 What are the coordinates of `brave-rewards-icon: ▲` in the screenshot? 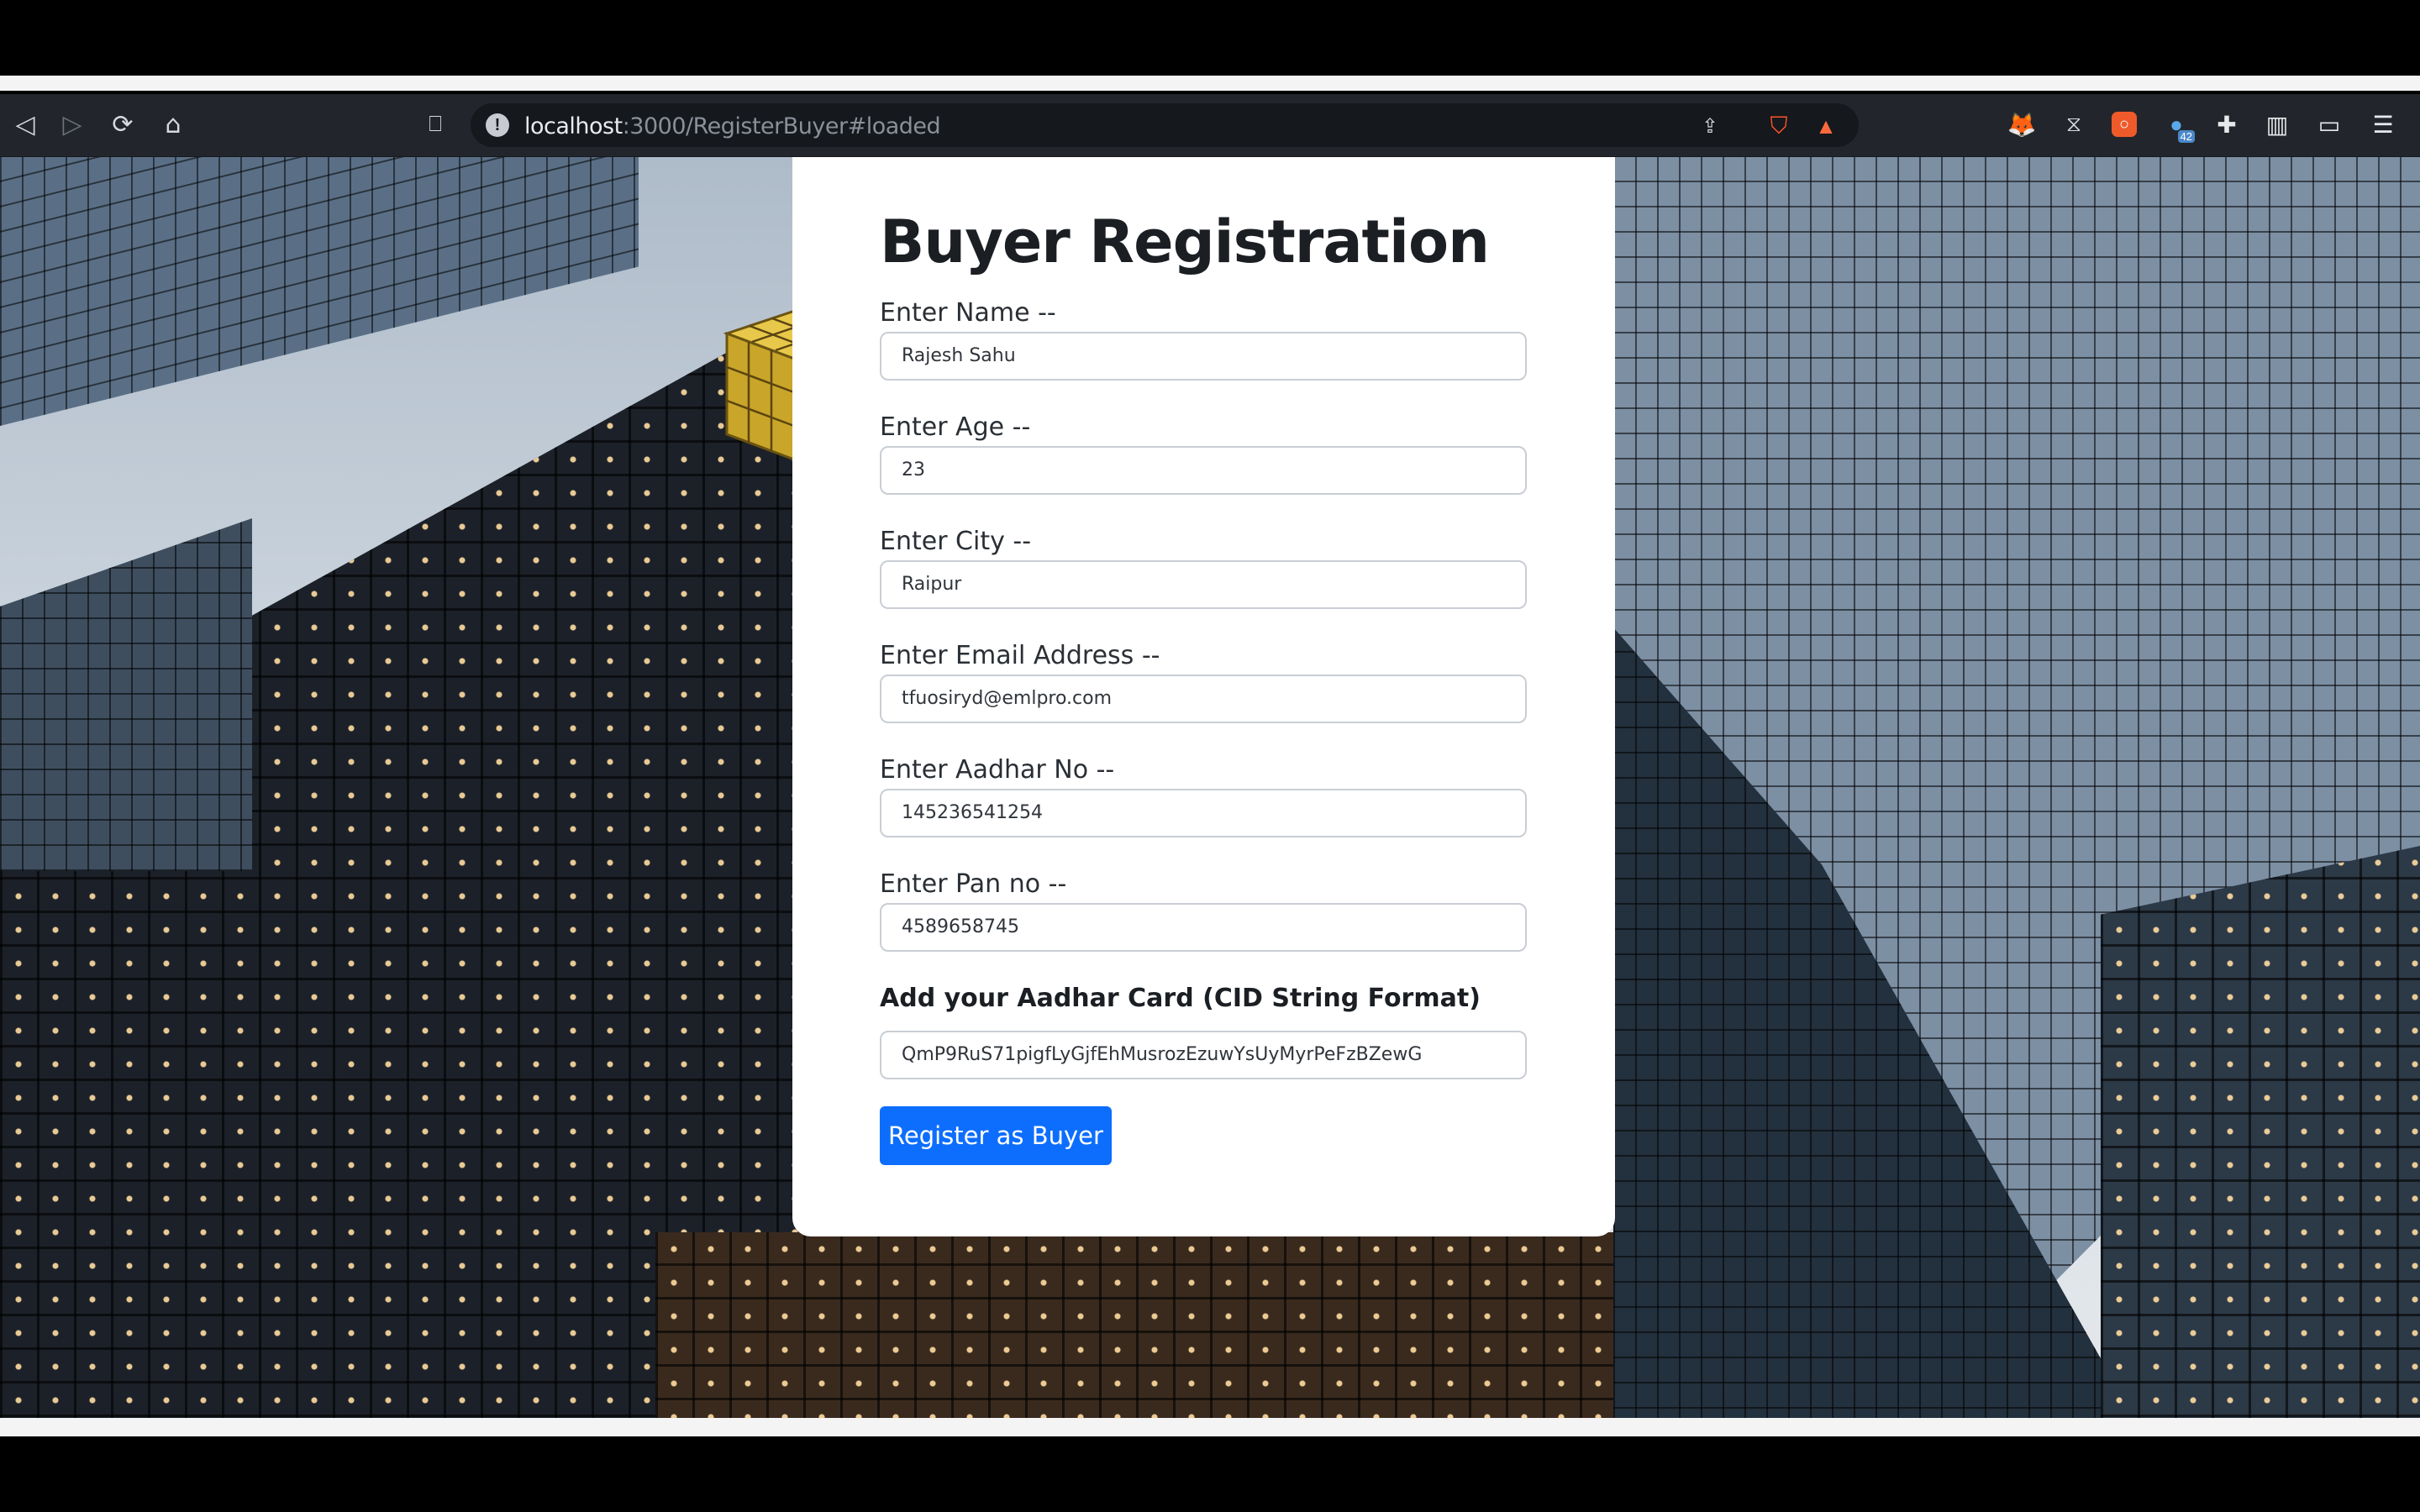 It's located at (1826, 126).